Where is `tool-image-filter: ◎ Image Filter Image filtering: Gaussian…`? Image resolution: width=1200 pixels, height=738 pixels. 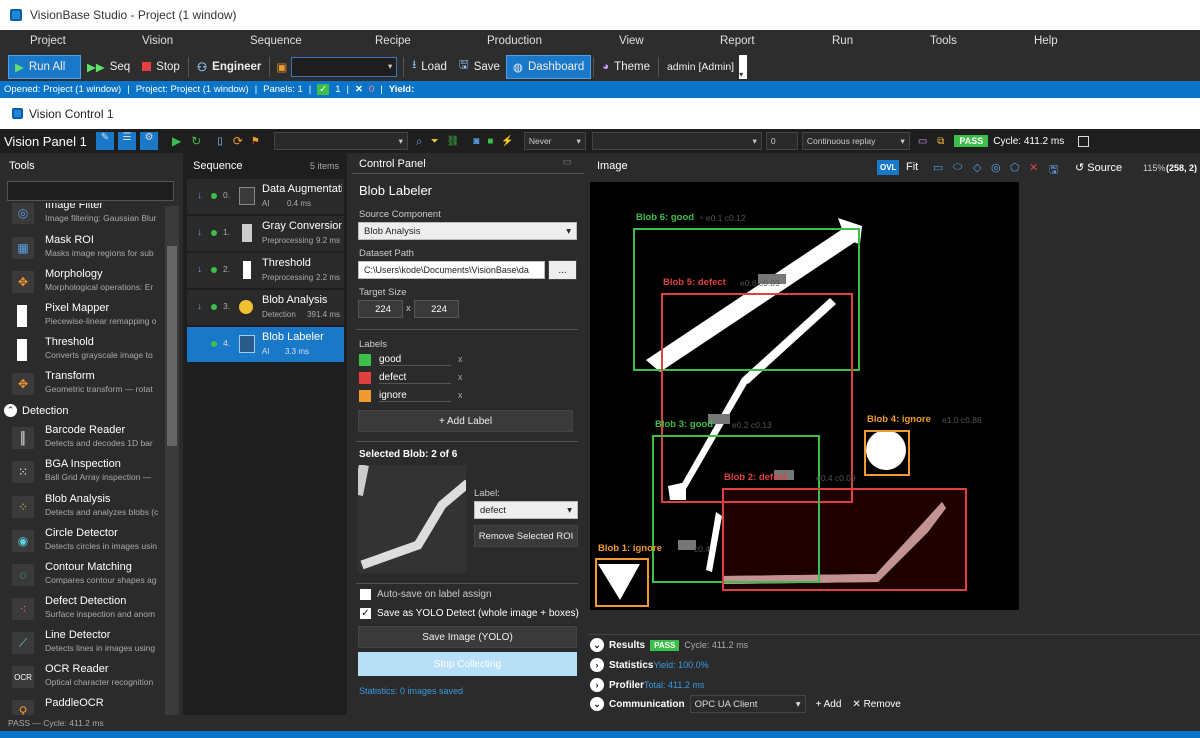 tool-image-filter: ◎ Image Filter Image filtering: Gaussian… is located at coordinates (82, 216).